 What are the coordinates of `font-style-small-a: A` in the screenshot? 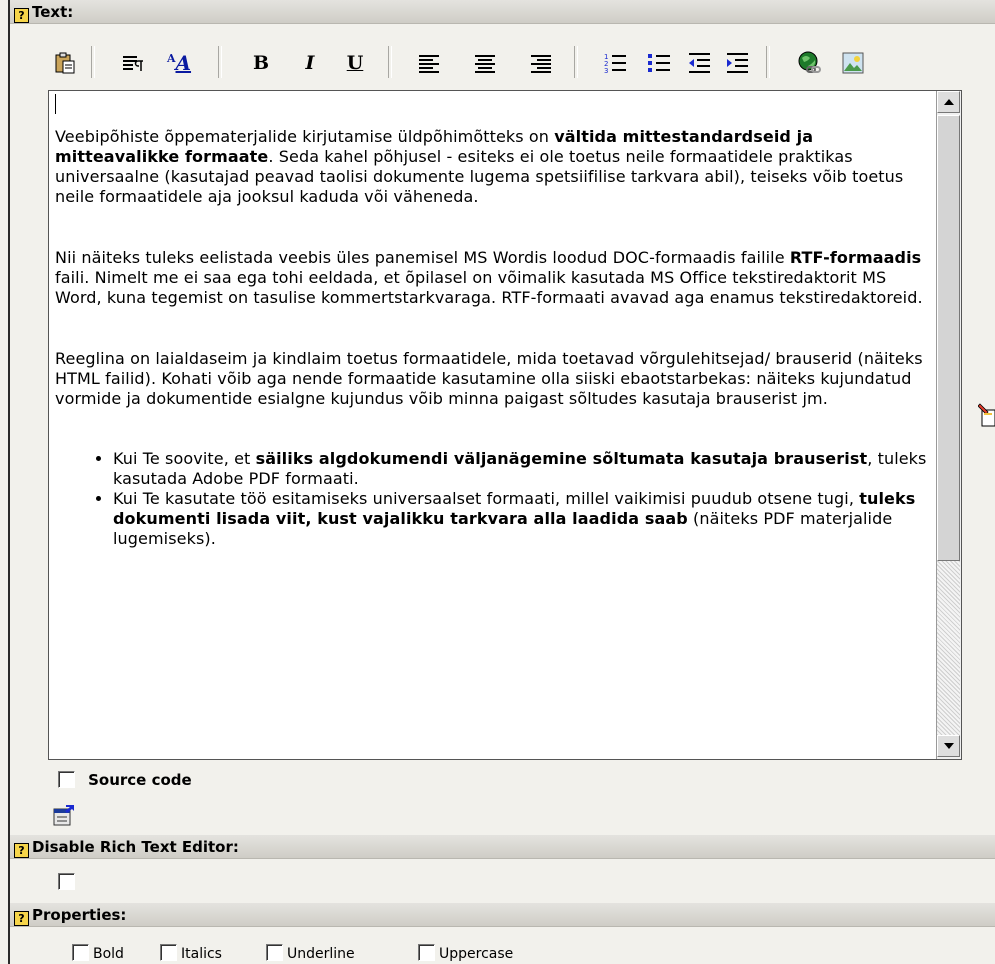 It's located at (171, 58).